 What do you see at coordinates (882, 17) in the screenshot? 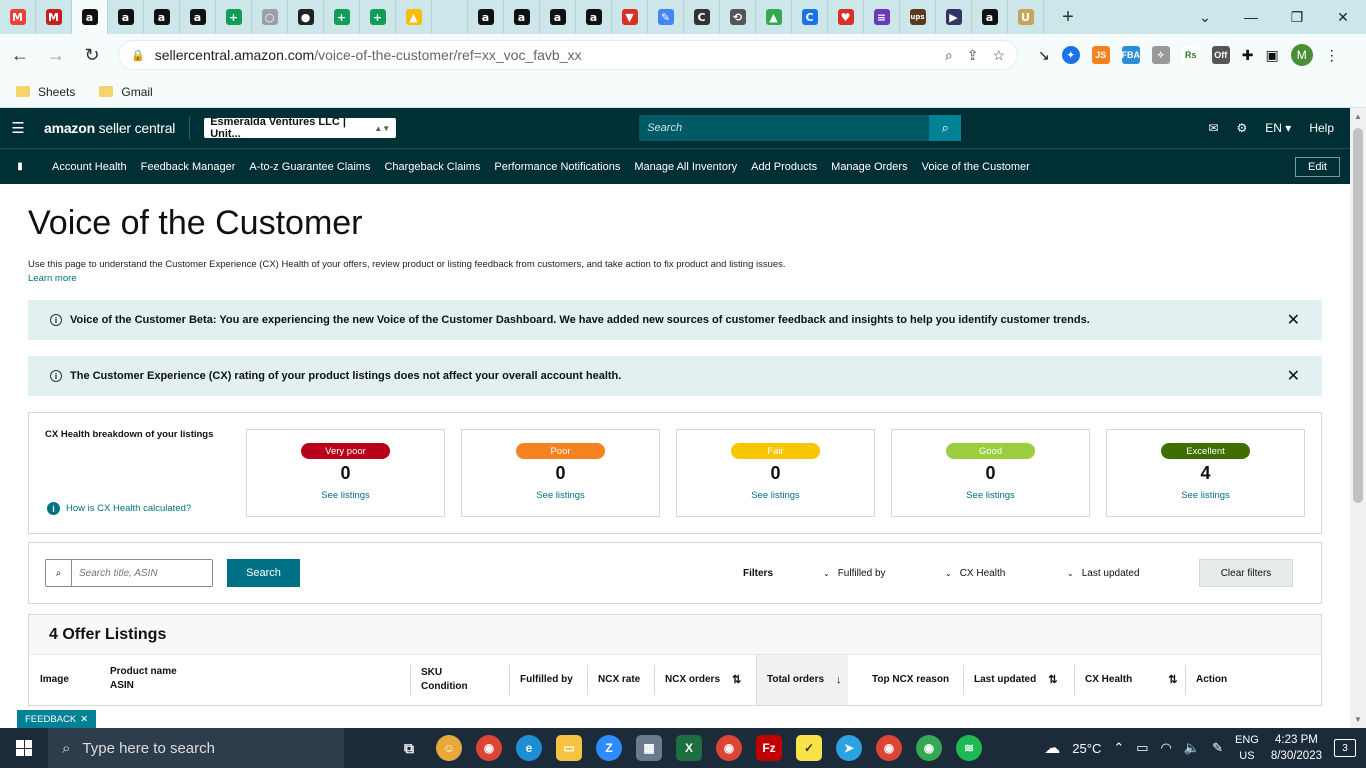
I see `list-tab: ≡` at bounding box center [882, 17].